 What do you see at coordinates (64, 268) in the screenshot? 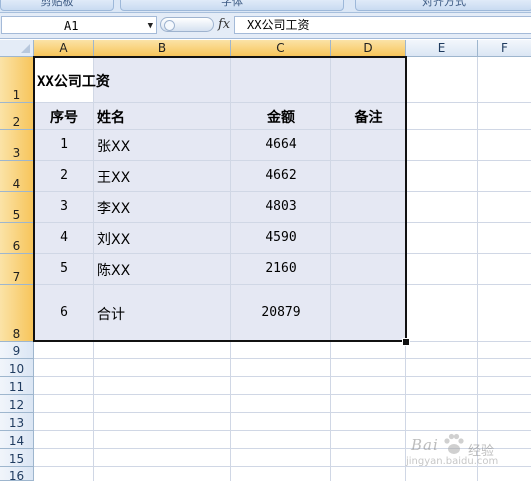
I see `seq-cell: 5` at bounding box center [64, 268].